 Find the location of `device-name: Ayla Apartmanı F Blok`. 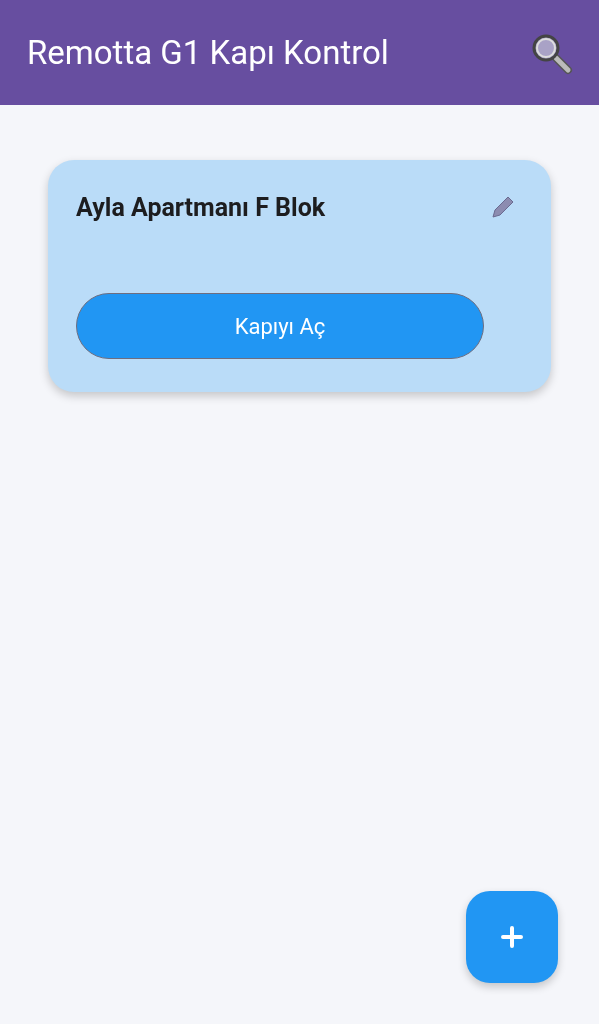

device-name: Ayla Apartmanı F Blok is located at coordinates (201, 207).